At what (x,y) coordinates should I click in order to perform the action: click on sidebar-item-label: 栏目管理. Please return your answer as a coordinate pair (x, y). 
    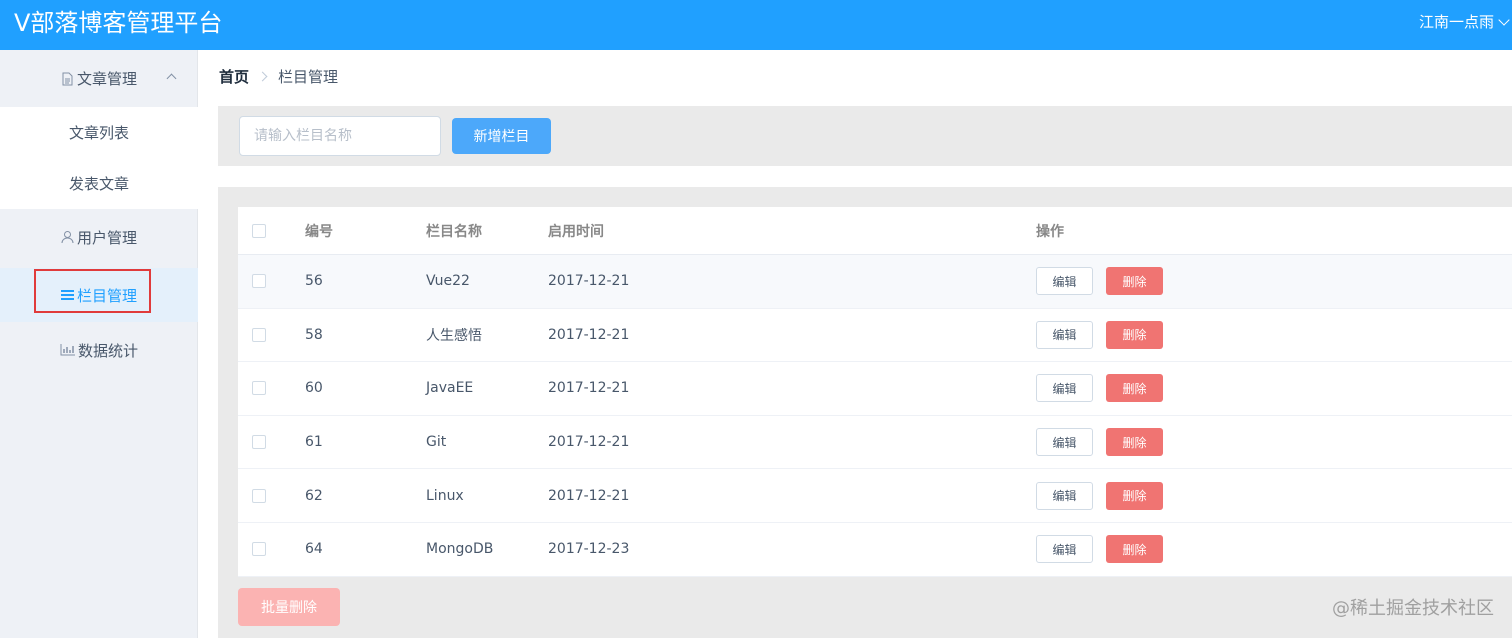
    Looking at the image, I should click on (106, 295).